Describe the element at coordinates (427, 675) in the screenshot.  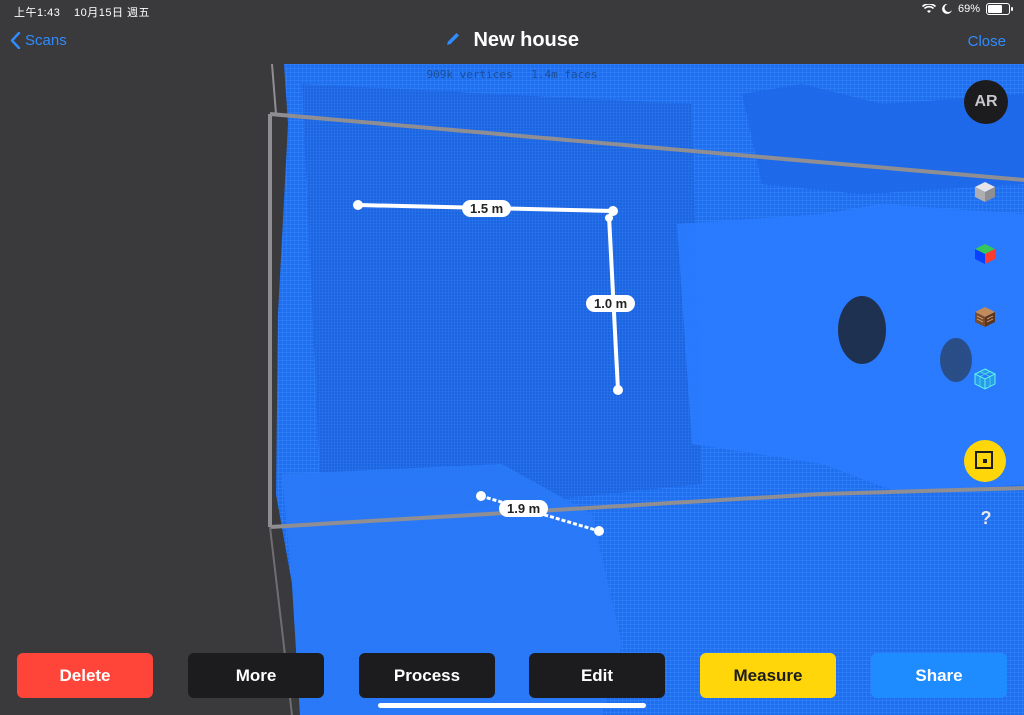
I see `process-button: Process` at that location.